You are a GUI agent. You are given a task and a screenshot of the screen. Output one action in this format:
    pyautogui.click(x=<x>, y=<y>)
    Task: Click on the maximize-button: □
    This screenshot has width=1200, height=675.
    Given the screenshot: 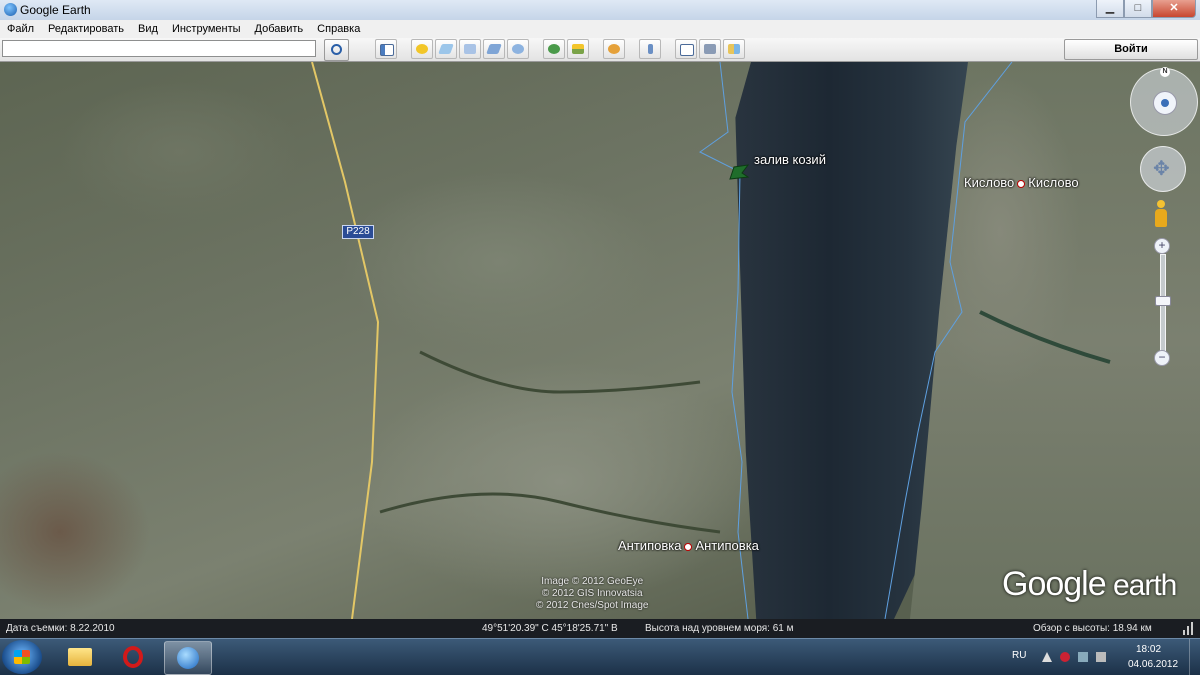 What is the action you would take?
    pyautogui.click(x=1138, y=9)
    